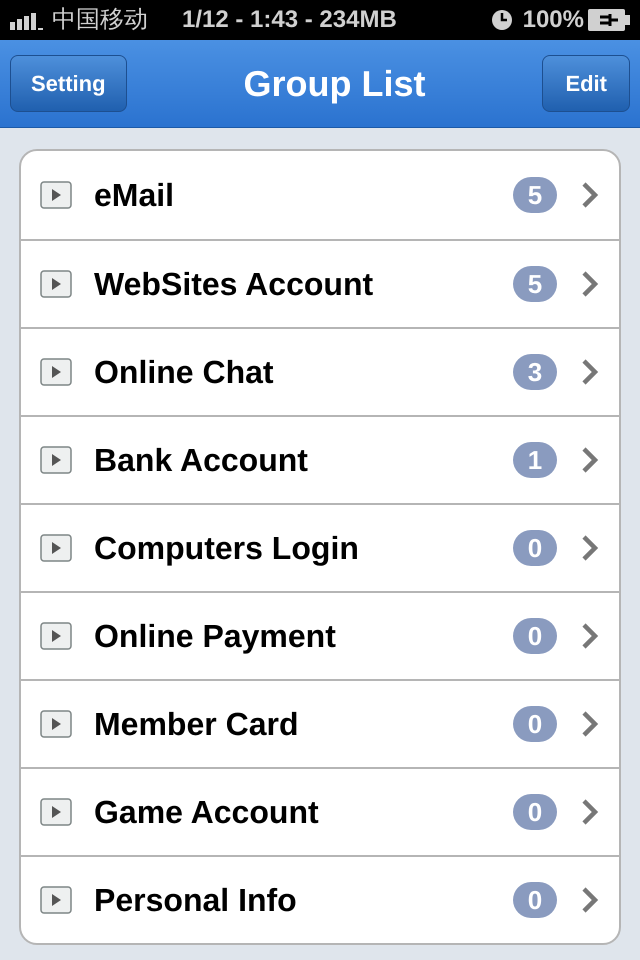  I want to click on group-label: WebSites Account, so click(234, 284).